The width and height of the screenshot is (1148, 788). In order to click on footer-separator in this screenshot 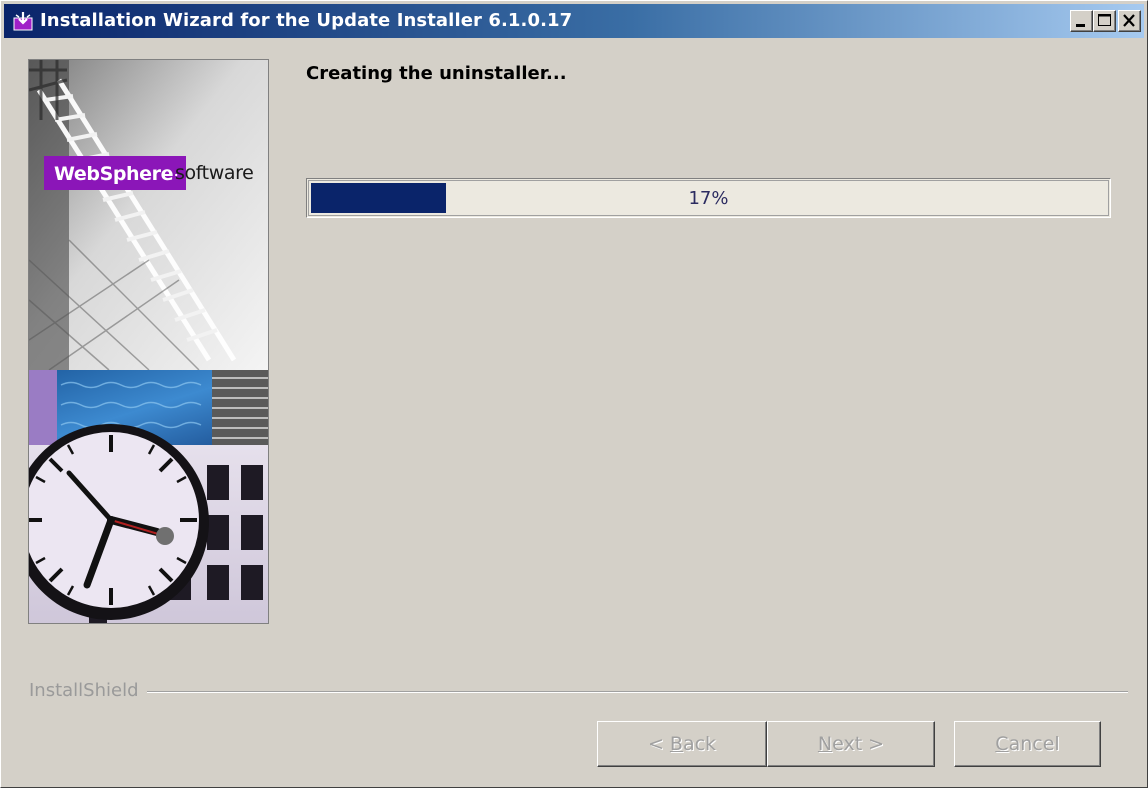, I will do `click(578, 692)`.